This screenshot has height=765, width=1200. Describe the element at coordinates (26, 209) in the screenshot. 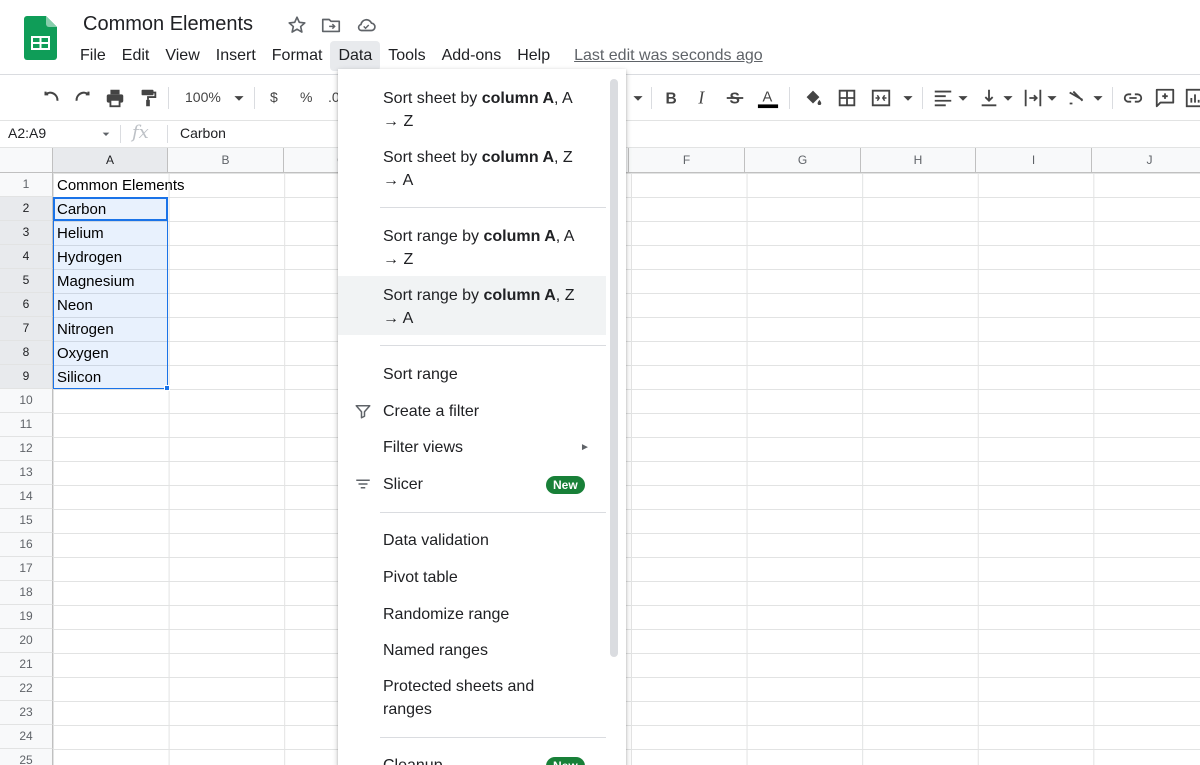

I see `row-header: 2` at that location.